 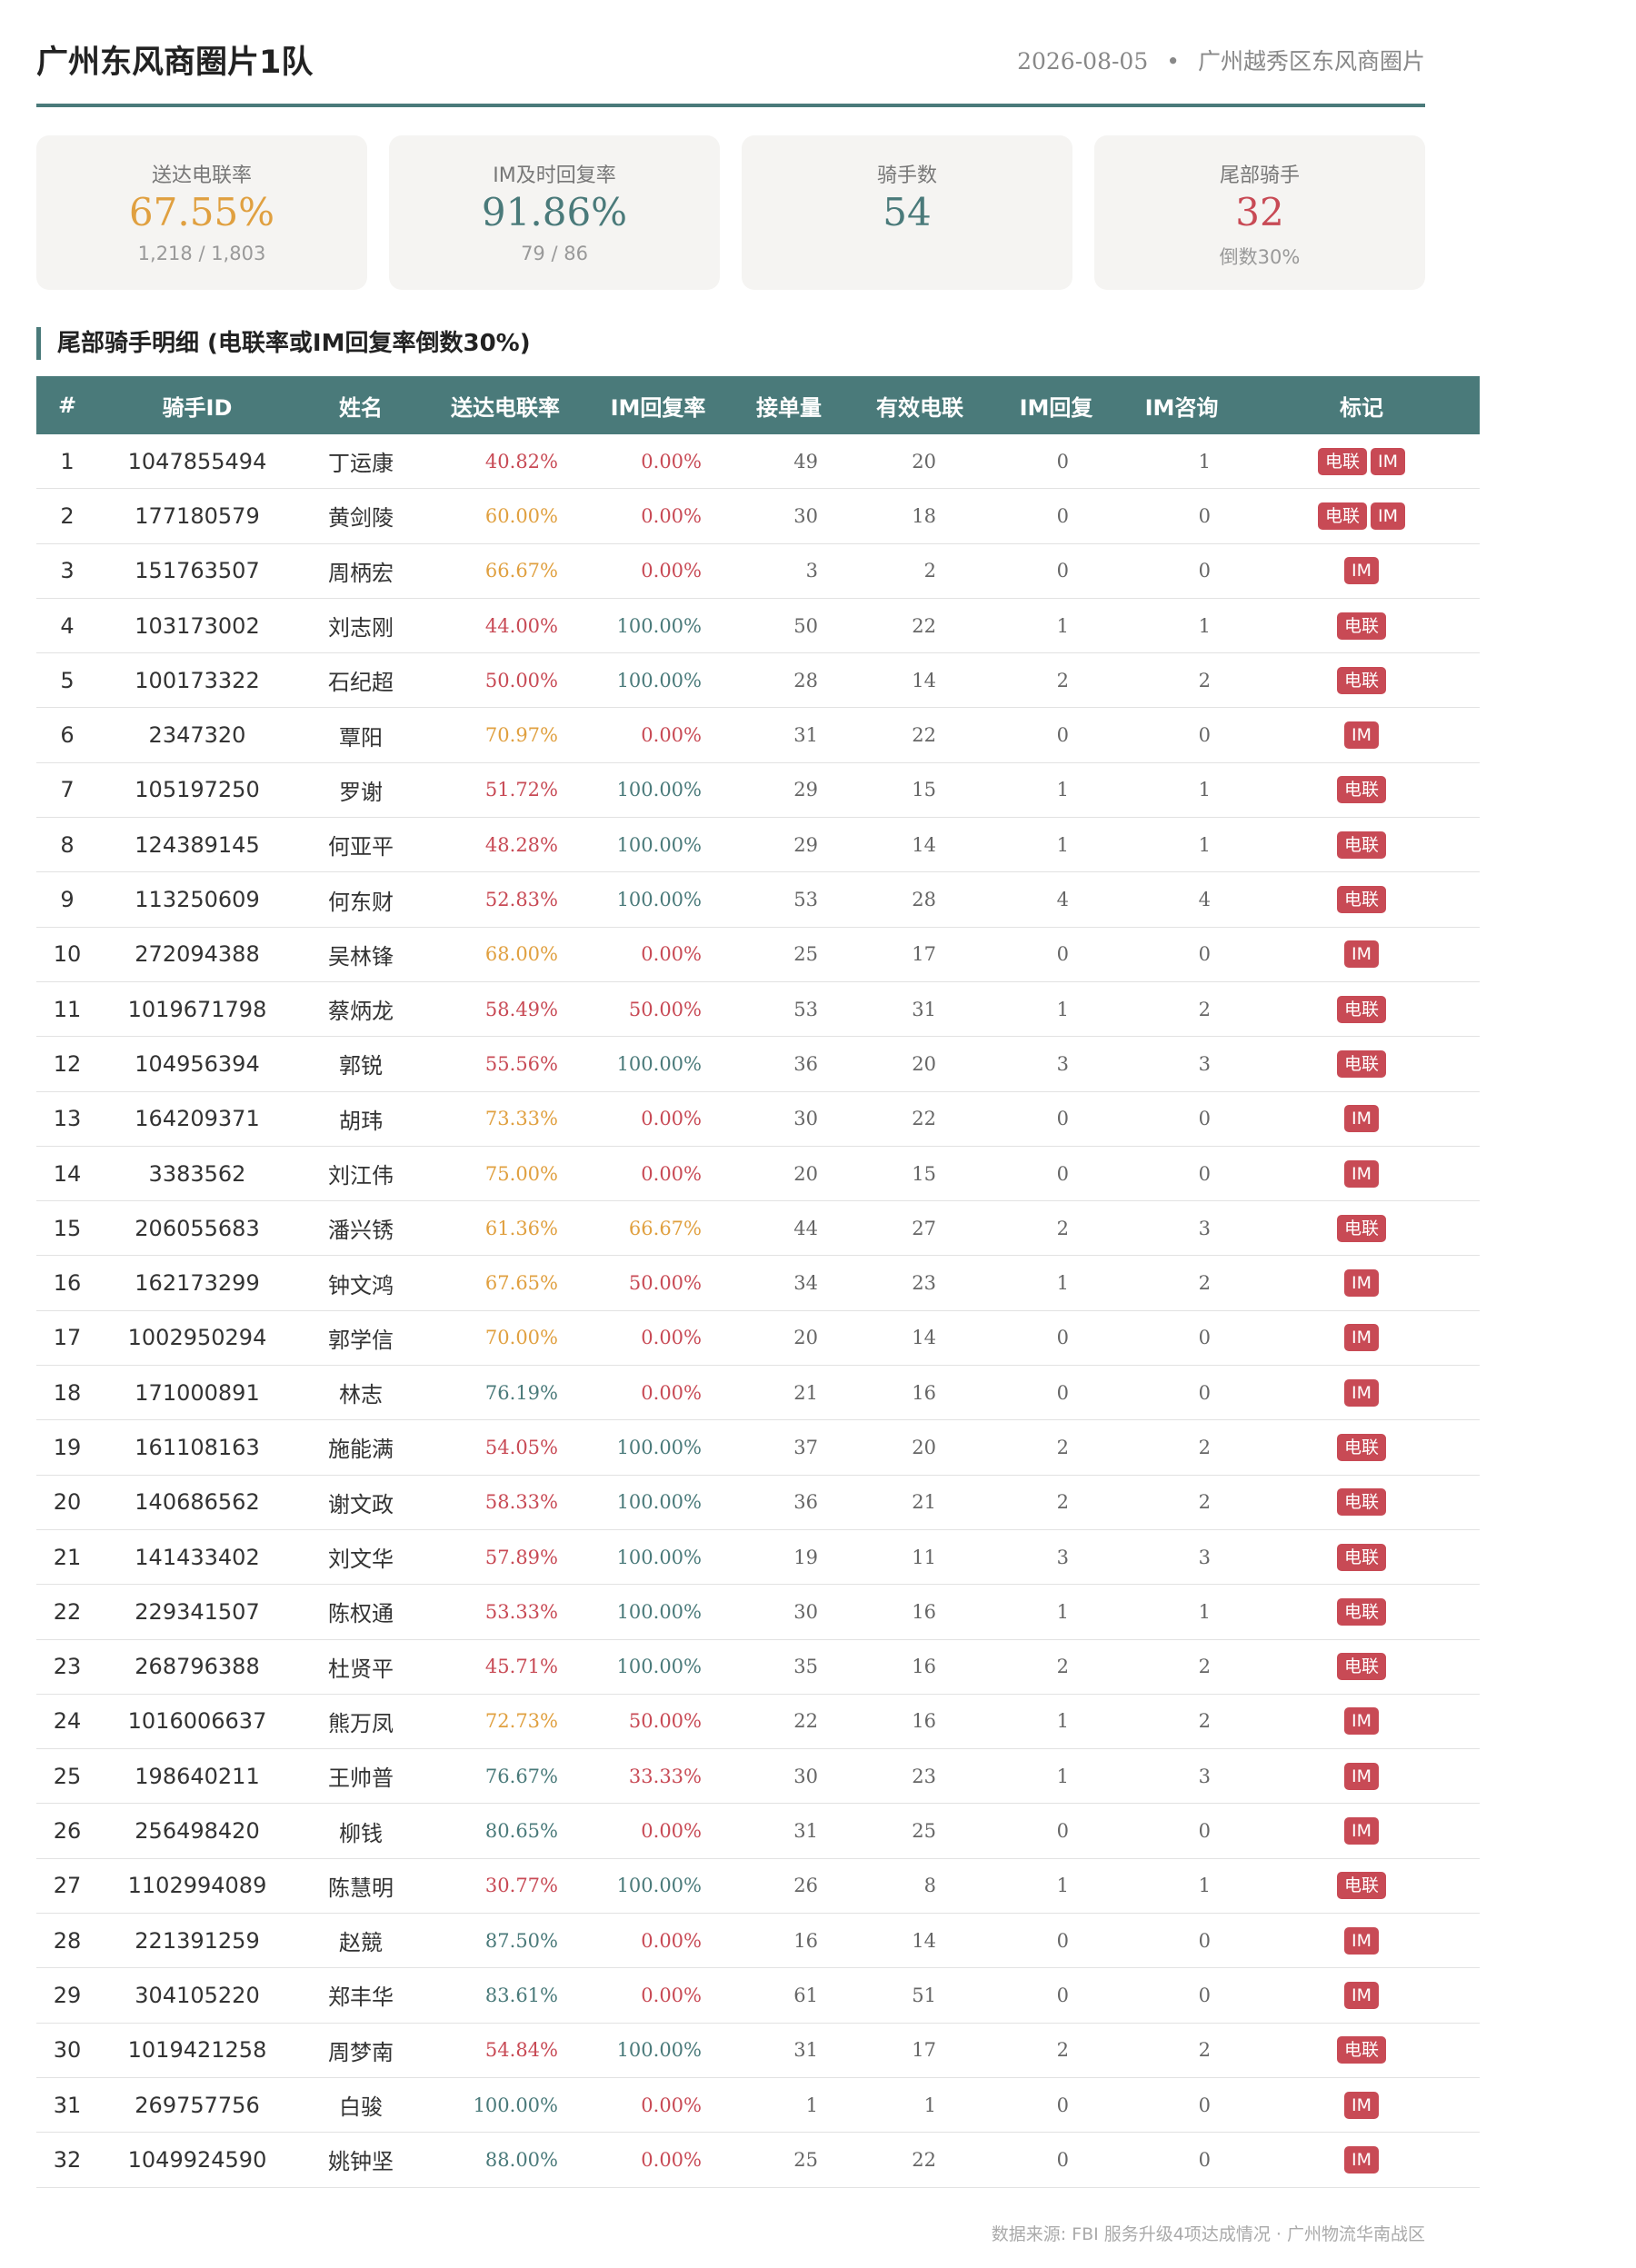 What do you see at coordinates (1181, 1064) in the screenshot?
I see `im-queries: 3` at bounding box center [1181, 1064].